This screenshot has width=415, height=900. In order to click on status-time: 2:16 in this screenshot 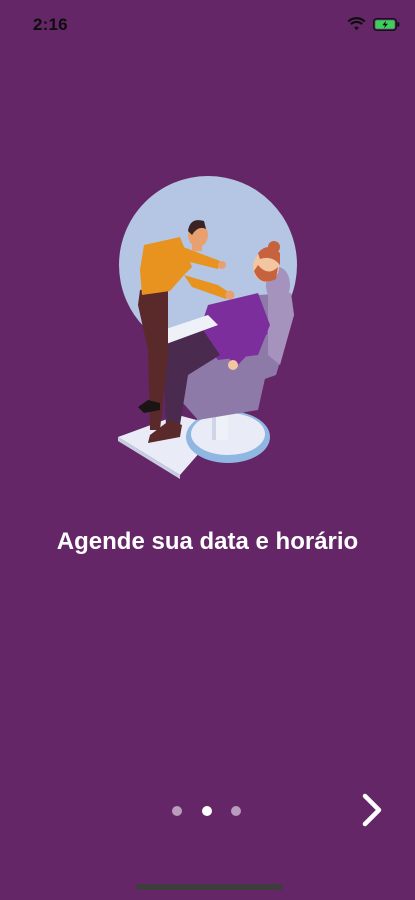, I will do `click(50, 24)`.